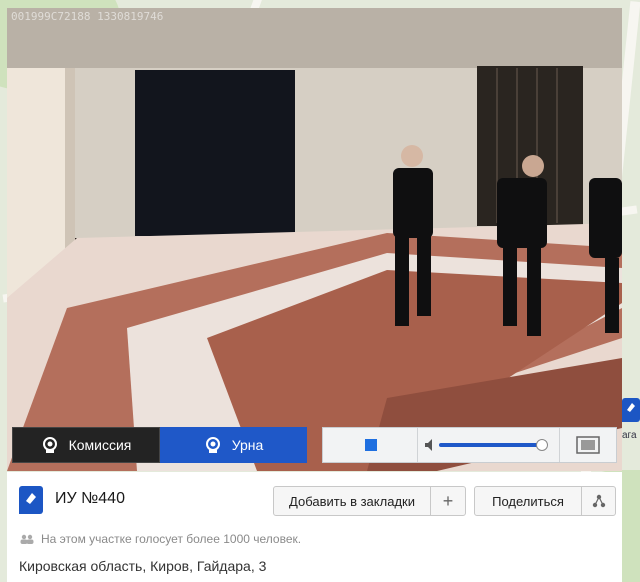 The image size is (640, 582). Describe the element at coordinates (542, 445) in the screenshot. I see `volume-slider-handle` at that location.